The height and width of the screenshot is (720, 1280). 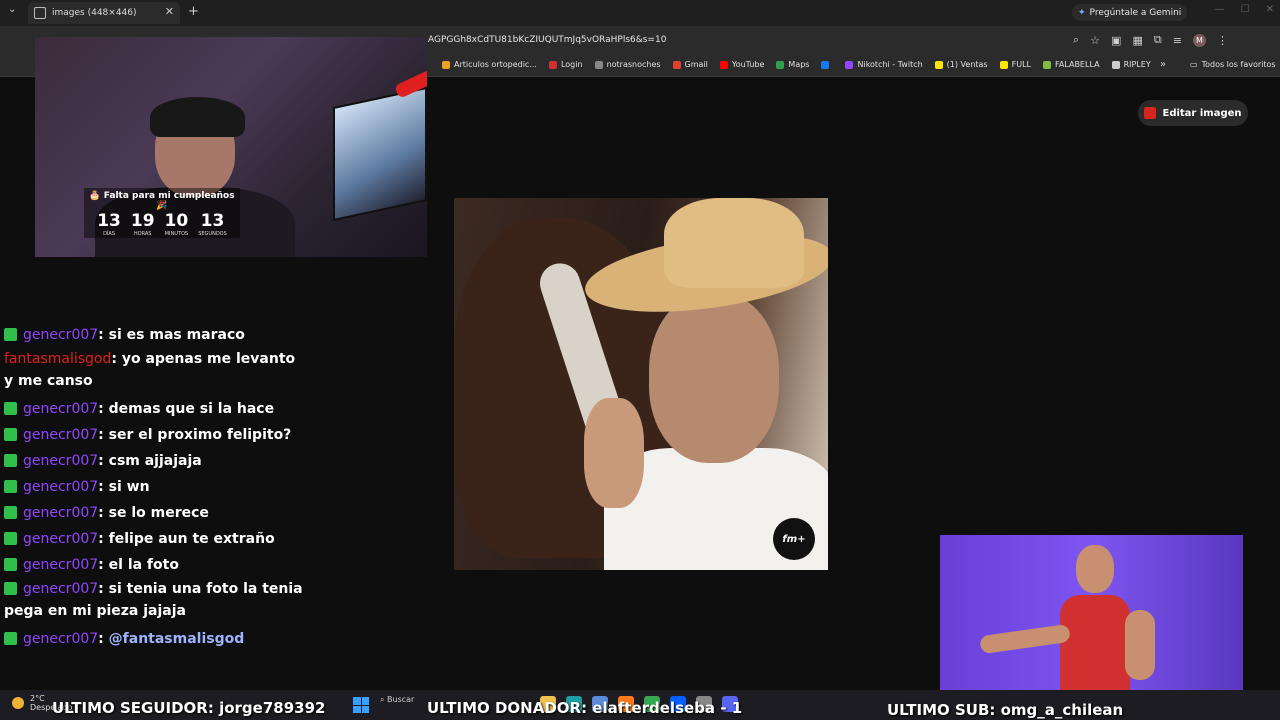 What do you see at coordinates (799, 64) in the screenshot?
I see `bookmark-label: Maps` at bounding box center [799, 64].